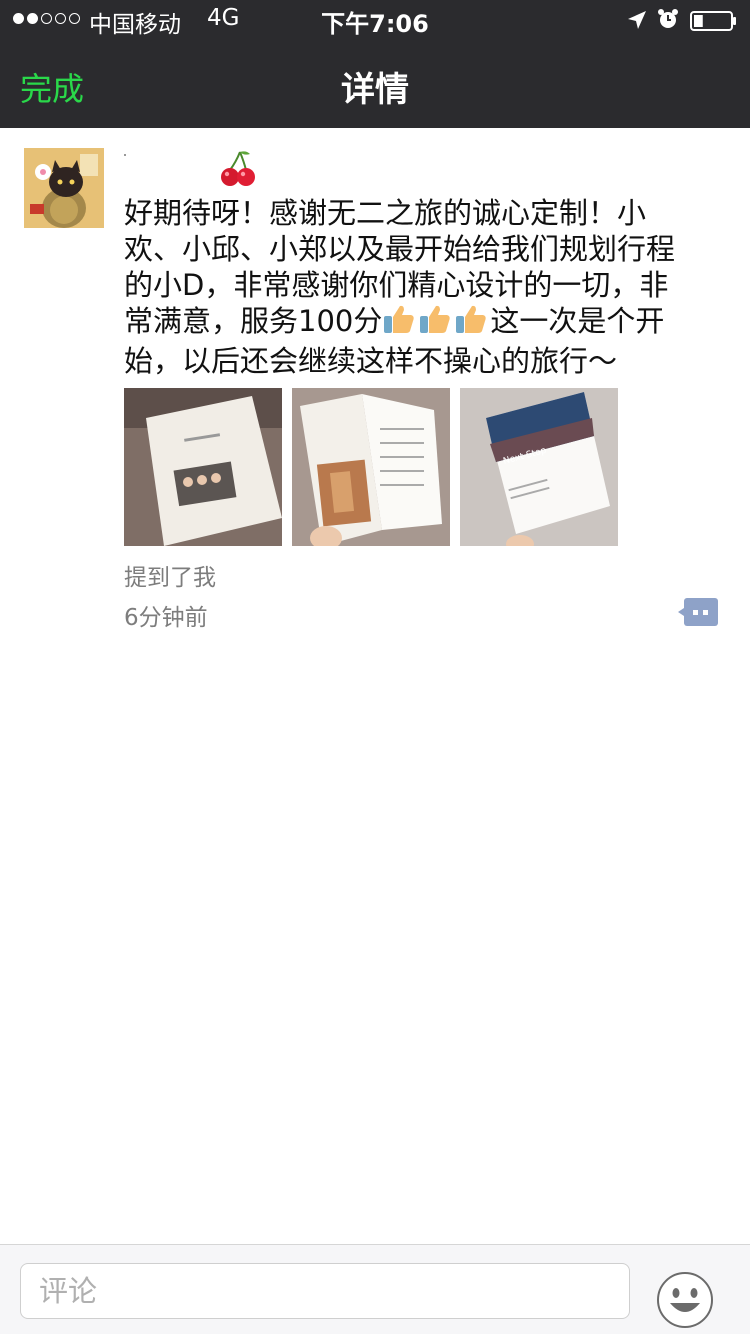 Image resolution: width=750 pixels, height=1334 pixels. I want to click on battery-icon, so click(713, 21).